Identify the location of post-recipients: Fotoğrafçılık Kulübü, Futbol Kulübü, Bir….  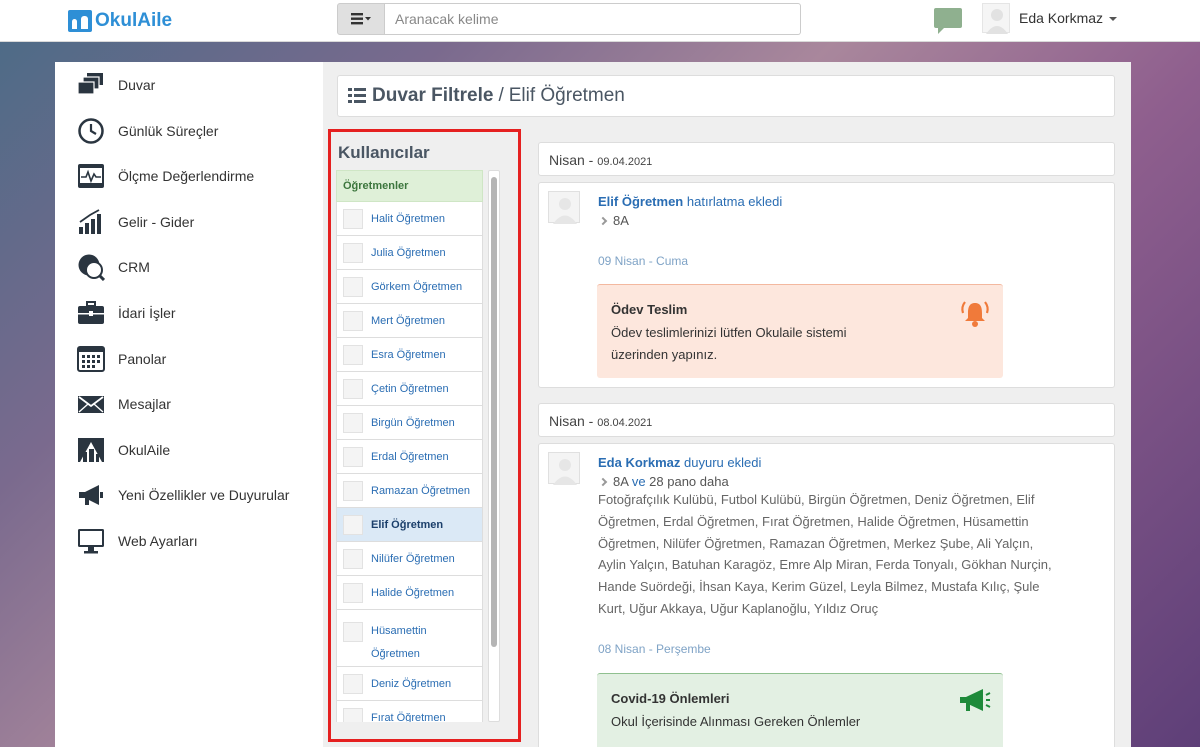
(825, 554).